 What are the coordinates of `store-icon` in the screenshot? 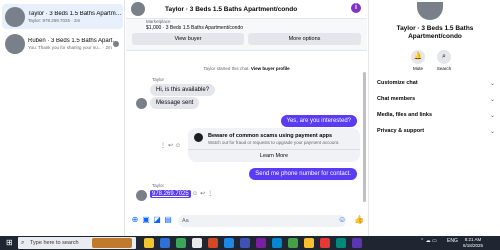 It's located at (197, 243).